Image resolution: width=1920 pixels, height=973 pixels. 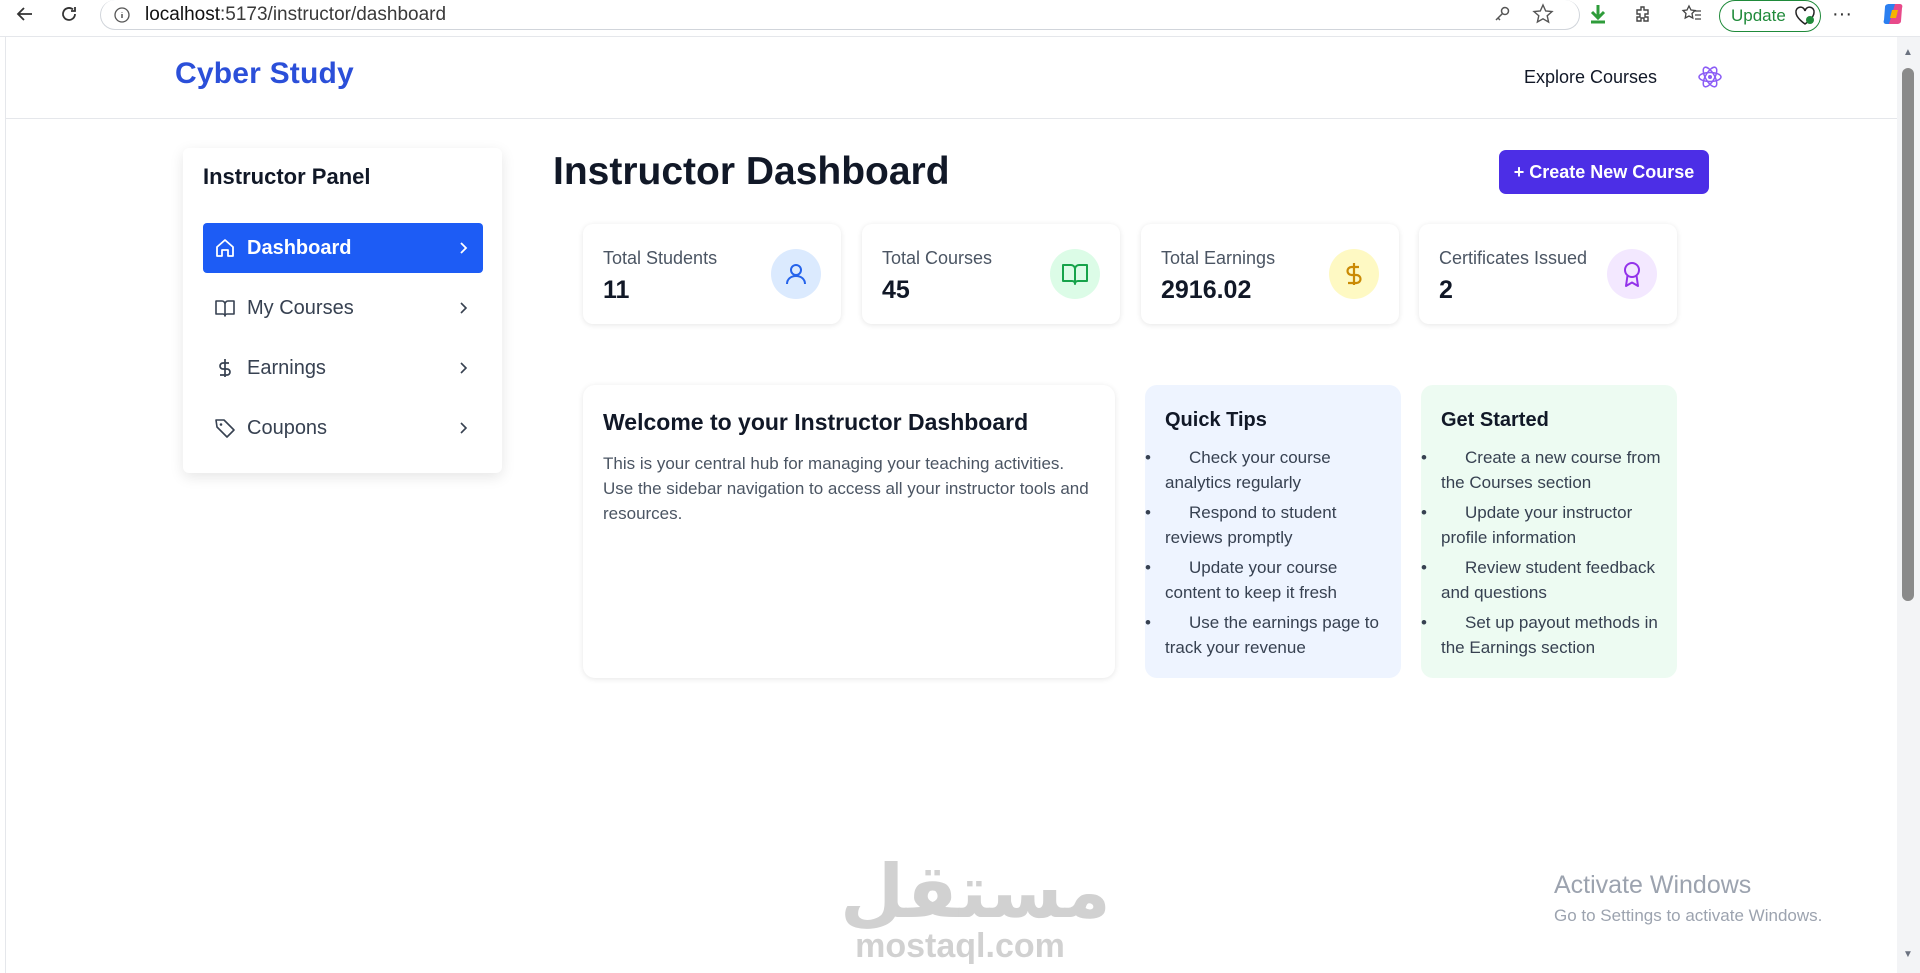 What do you see at coordinates (1206, 290) in the screenshot?
I see `stat-value: 2916.02` at bounding box center [1206, 290].